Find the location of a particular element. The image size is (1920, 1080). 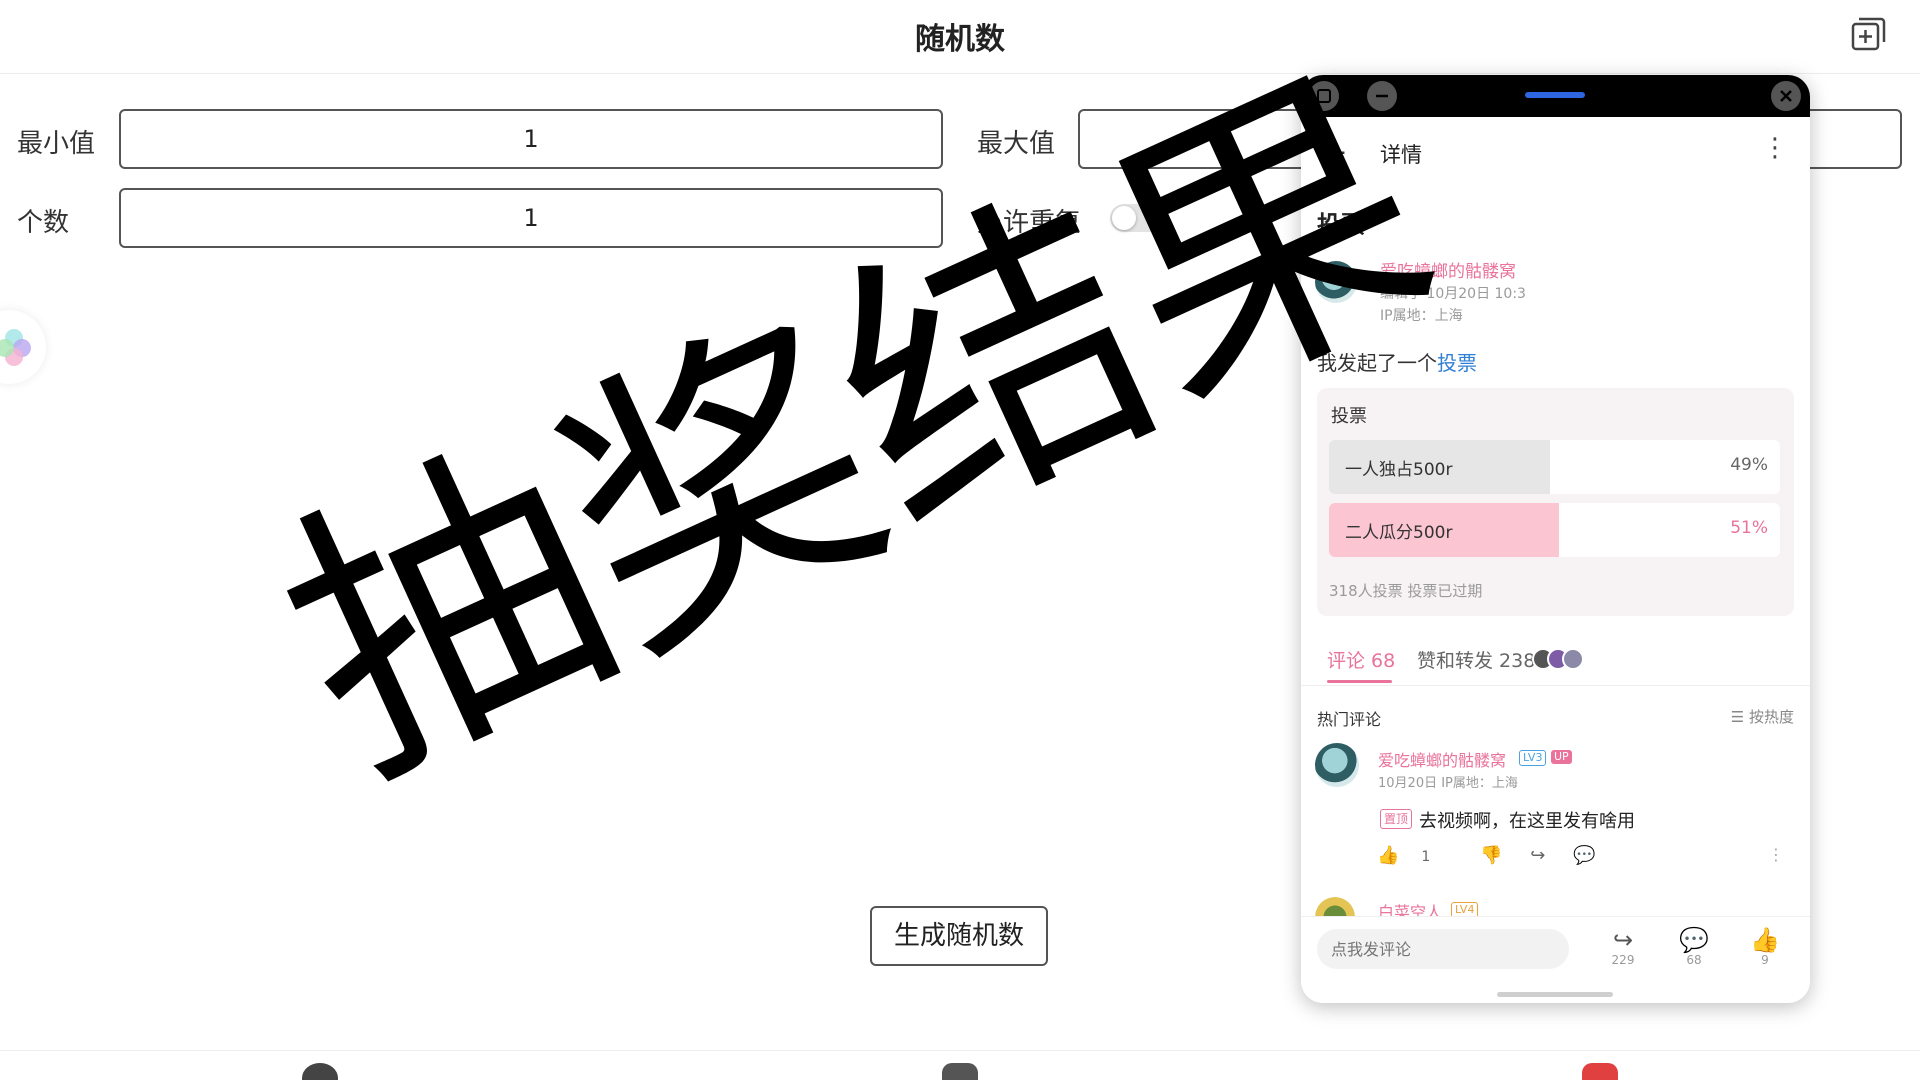

post-edit-time: 编辑于 10月20日 10:3 is located at coordinates (1453, 294).